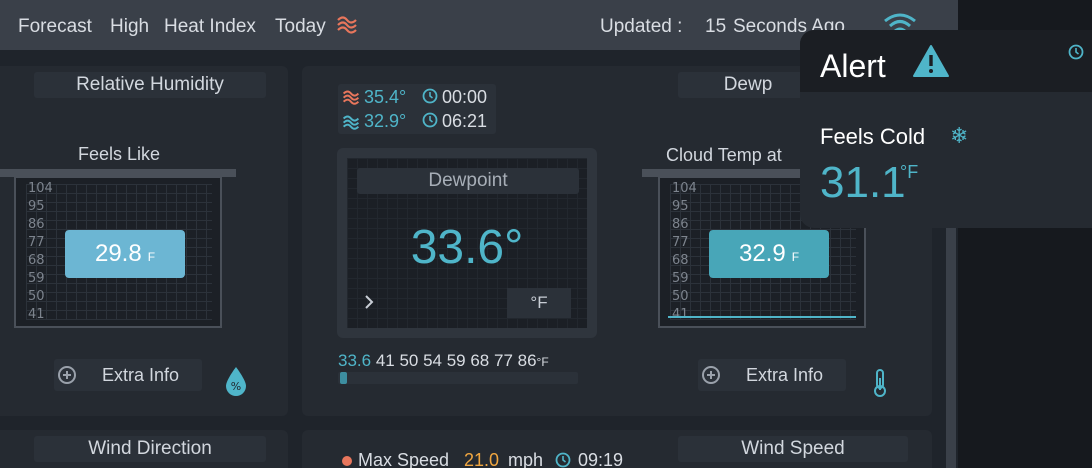 Image resolution: width=1092 pixels, height=468 pixels. I want to click on feels-like-value-box: 29.8 F, so click(125, 254).